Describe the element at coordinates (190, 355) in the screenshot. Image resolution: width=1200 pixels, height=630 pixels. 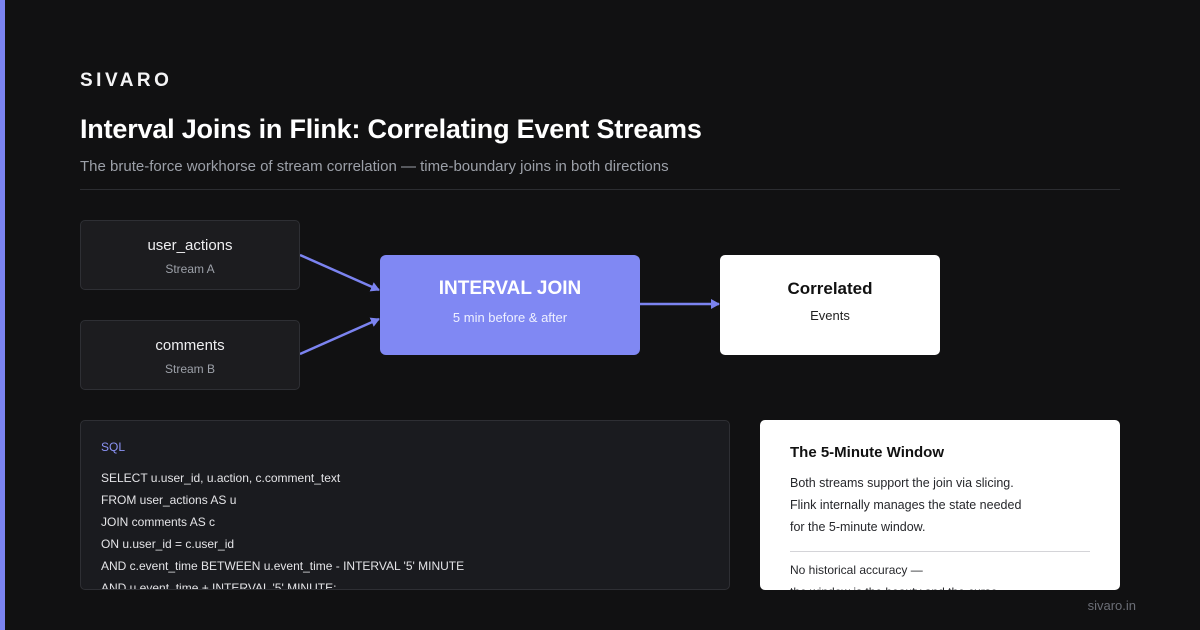
I see `stream-b-node: comments Stream B` at that location.